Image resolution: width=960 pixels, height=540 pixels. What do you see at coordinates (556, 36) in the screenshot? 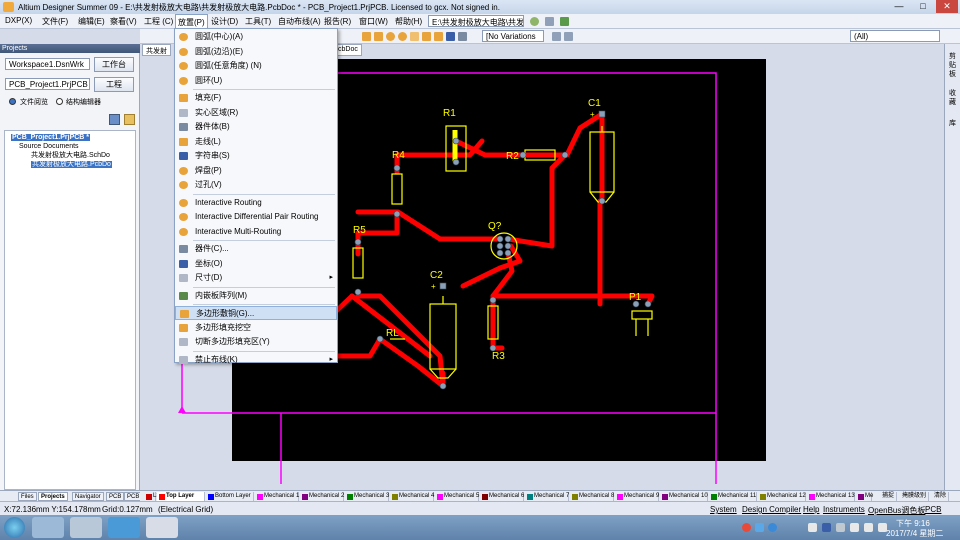
I see `layer-stack-icon` at bounding box center [556, 36].